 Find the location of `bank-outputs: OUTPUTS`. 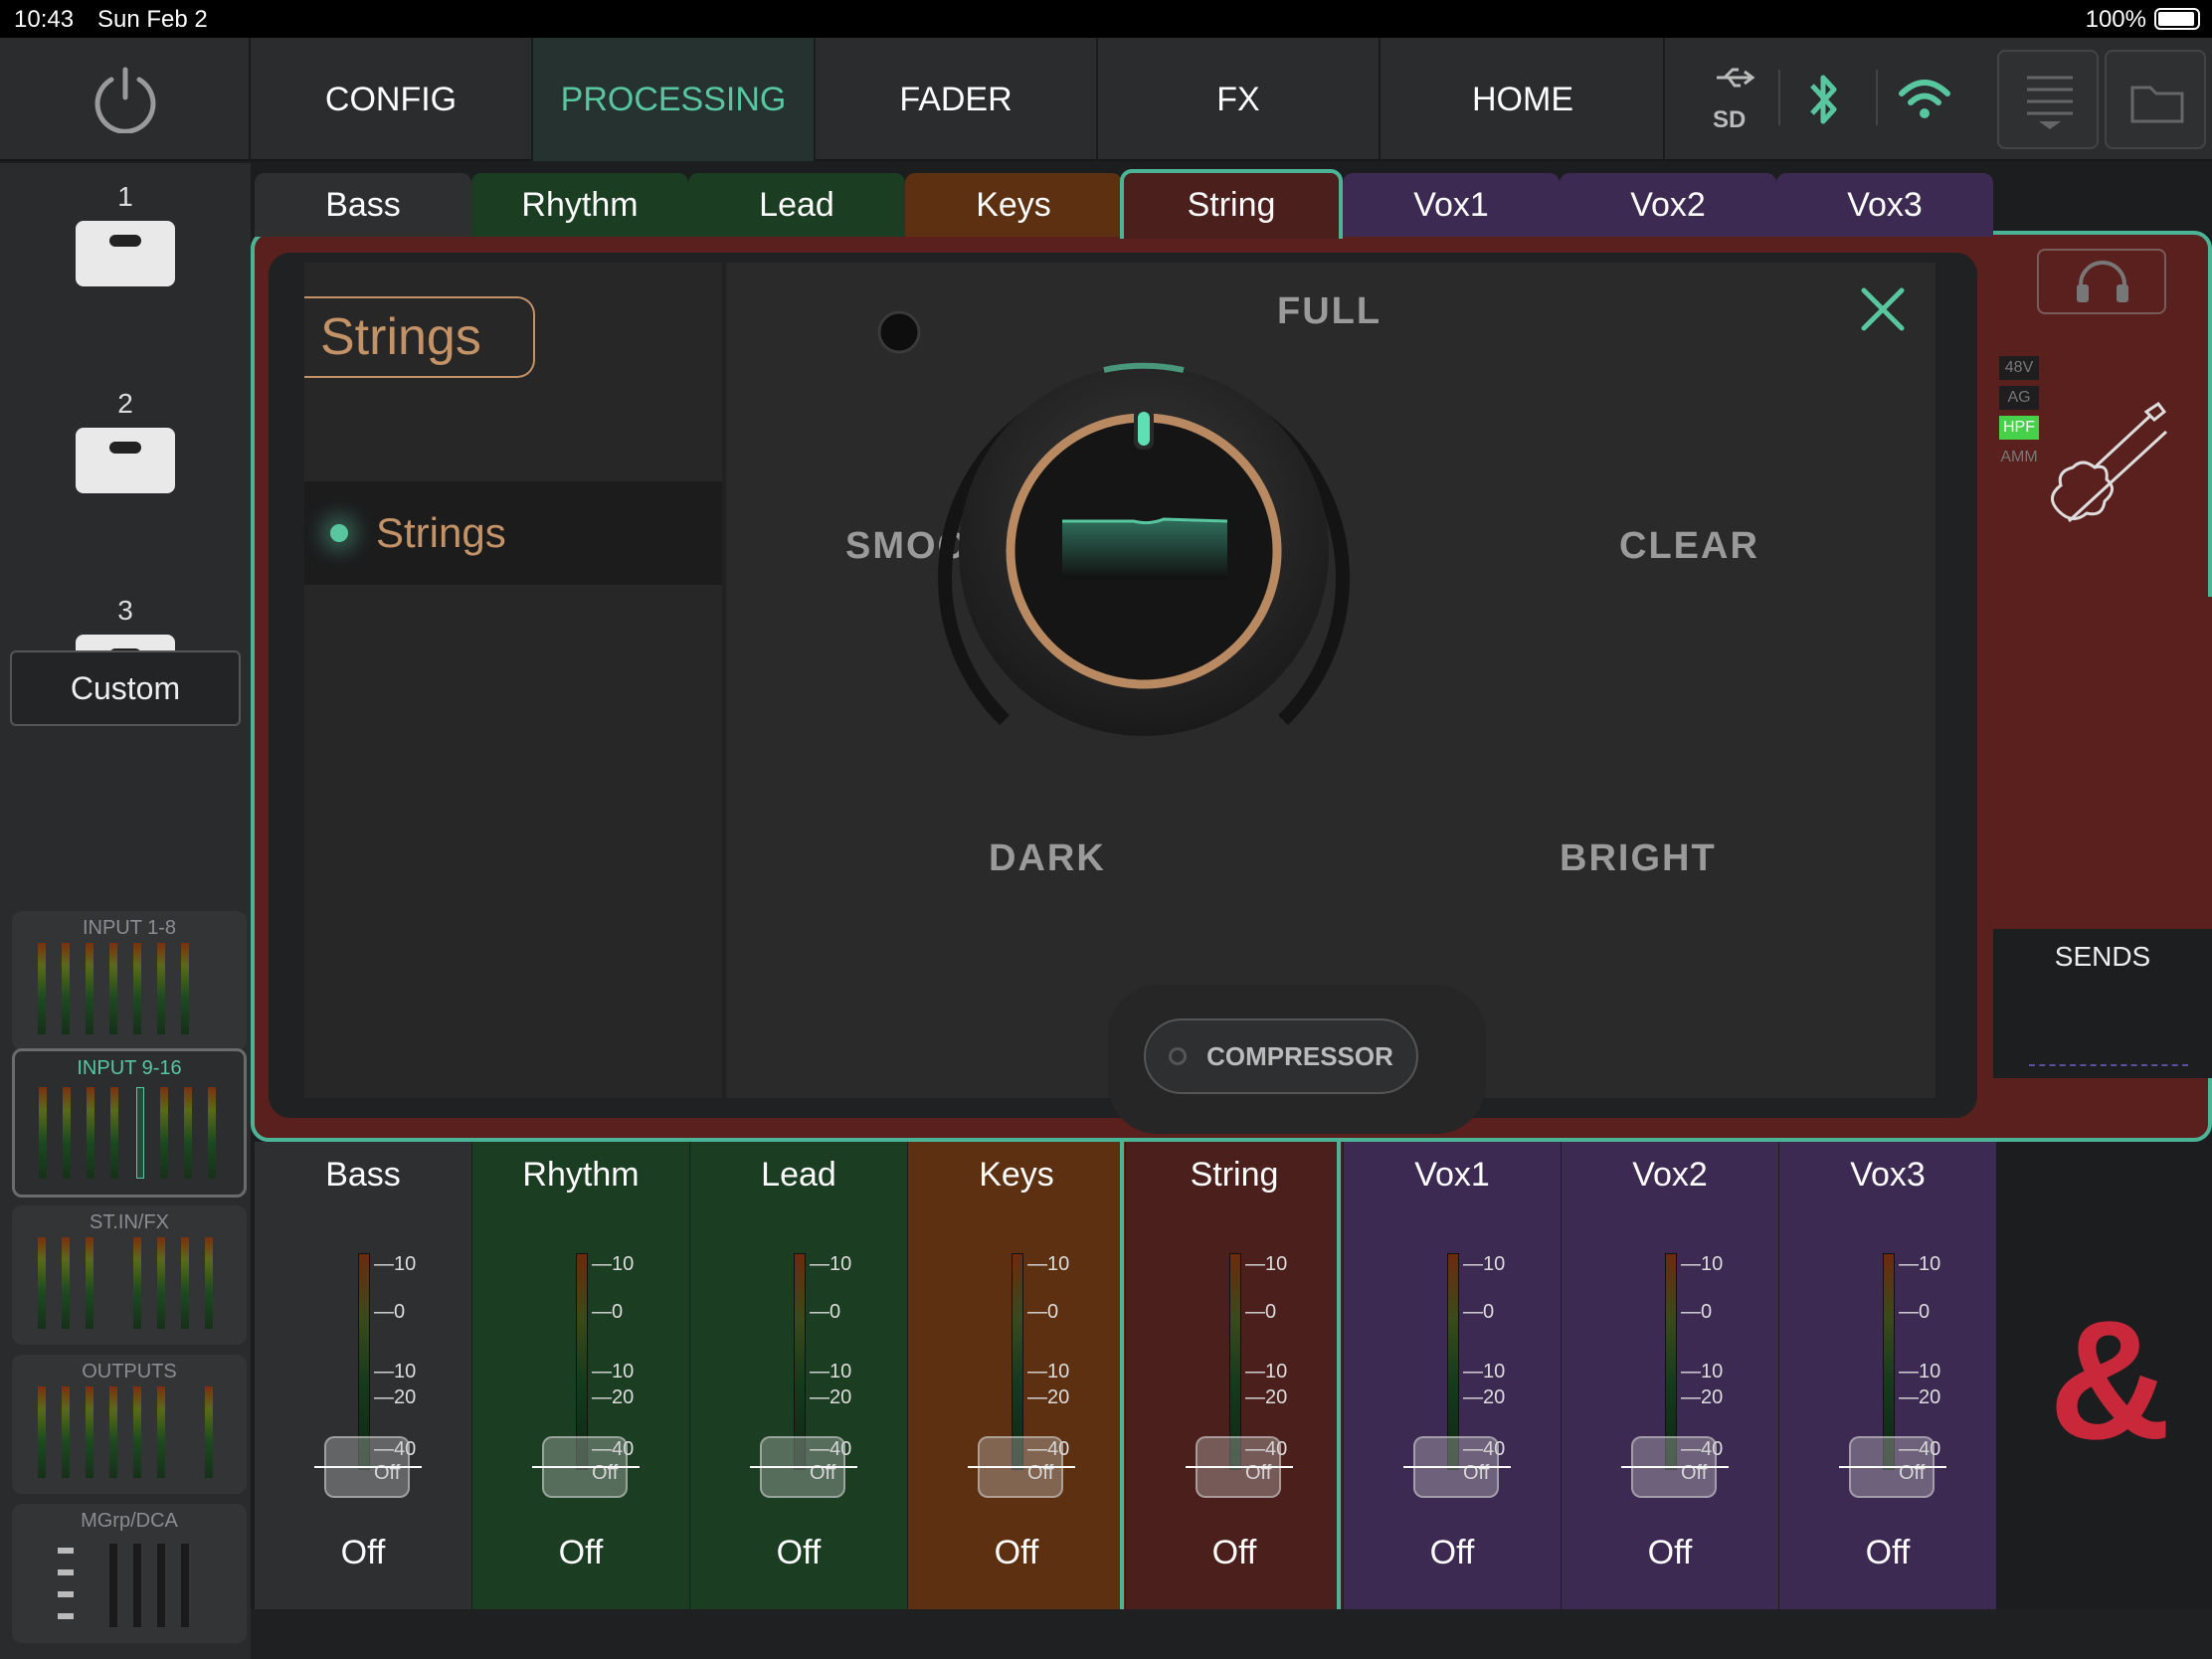

bank-outputs: OUTPUTS is located at coordinates (129, 1424).